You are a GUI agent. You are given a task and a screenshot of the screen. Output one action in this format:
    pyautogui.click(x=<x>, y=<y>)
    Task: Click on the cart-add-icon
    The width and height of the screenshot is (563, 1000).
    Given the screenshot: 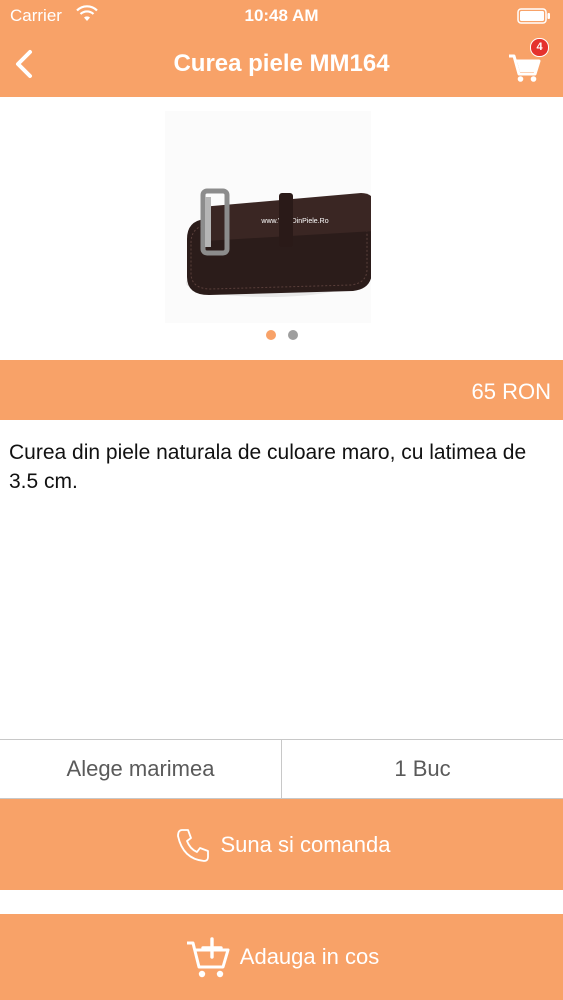 What is the action you would take?
    pyautogui.click(x=208, y=957)
    